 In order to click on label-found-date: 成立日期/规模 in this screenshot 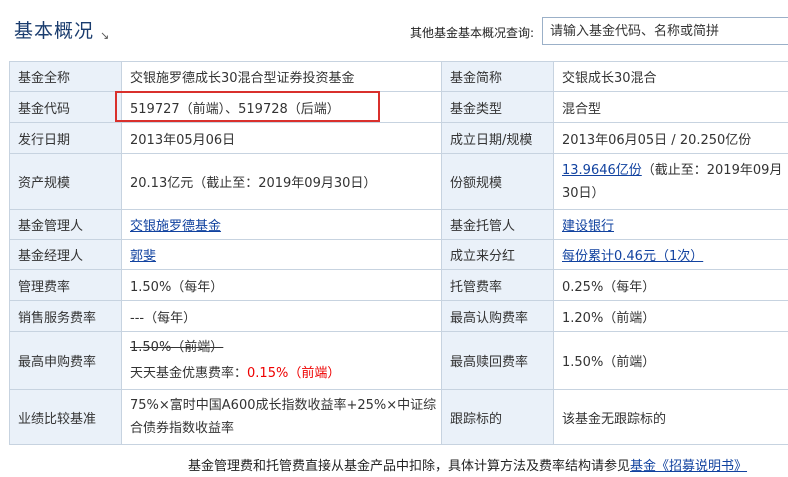, I will do `click(497, 138)`.